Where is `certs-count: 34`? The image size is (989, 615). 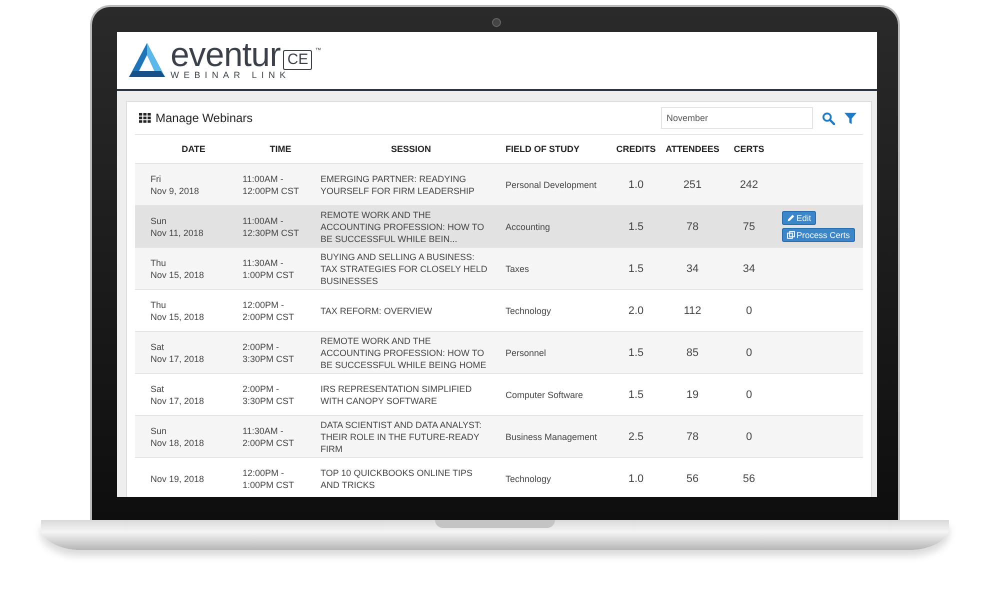 certs-count: 34 is located at coordinates (749, 268).